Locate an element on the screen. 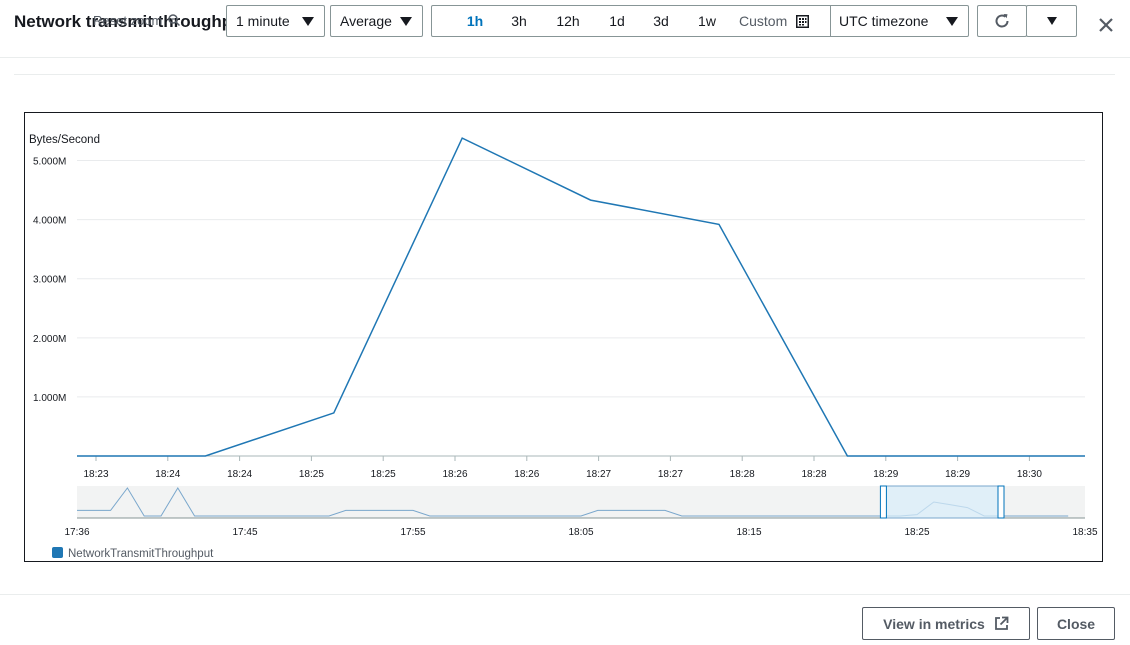 This screenshot has height=645, width=1130. footer-divider is located at coordinates (565, 594).